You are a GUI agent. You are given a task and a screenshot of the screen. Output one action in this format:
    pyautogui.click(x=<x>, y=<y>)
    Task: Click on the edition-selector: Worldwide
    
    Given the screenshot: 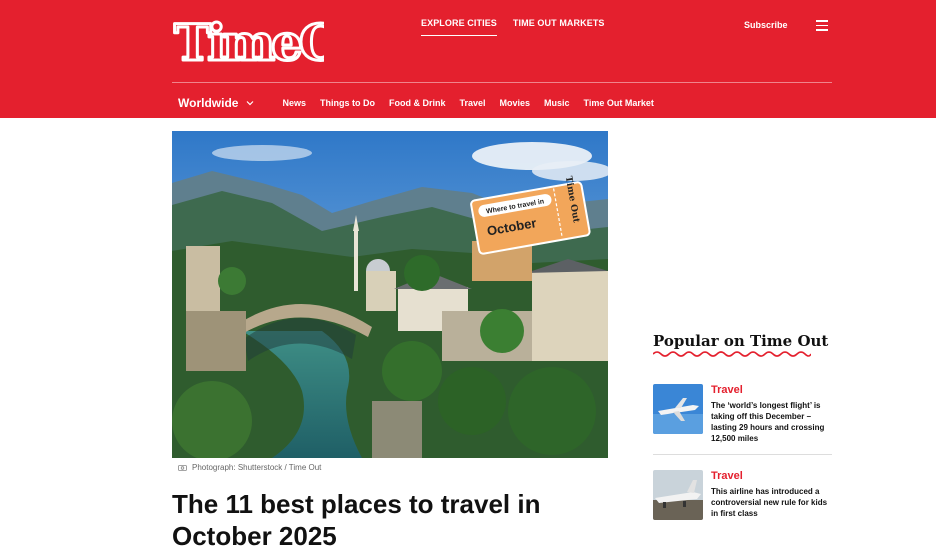 What is the action you would take?
    pyautogui.click(x=216, y=103)
    